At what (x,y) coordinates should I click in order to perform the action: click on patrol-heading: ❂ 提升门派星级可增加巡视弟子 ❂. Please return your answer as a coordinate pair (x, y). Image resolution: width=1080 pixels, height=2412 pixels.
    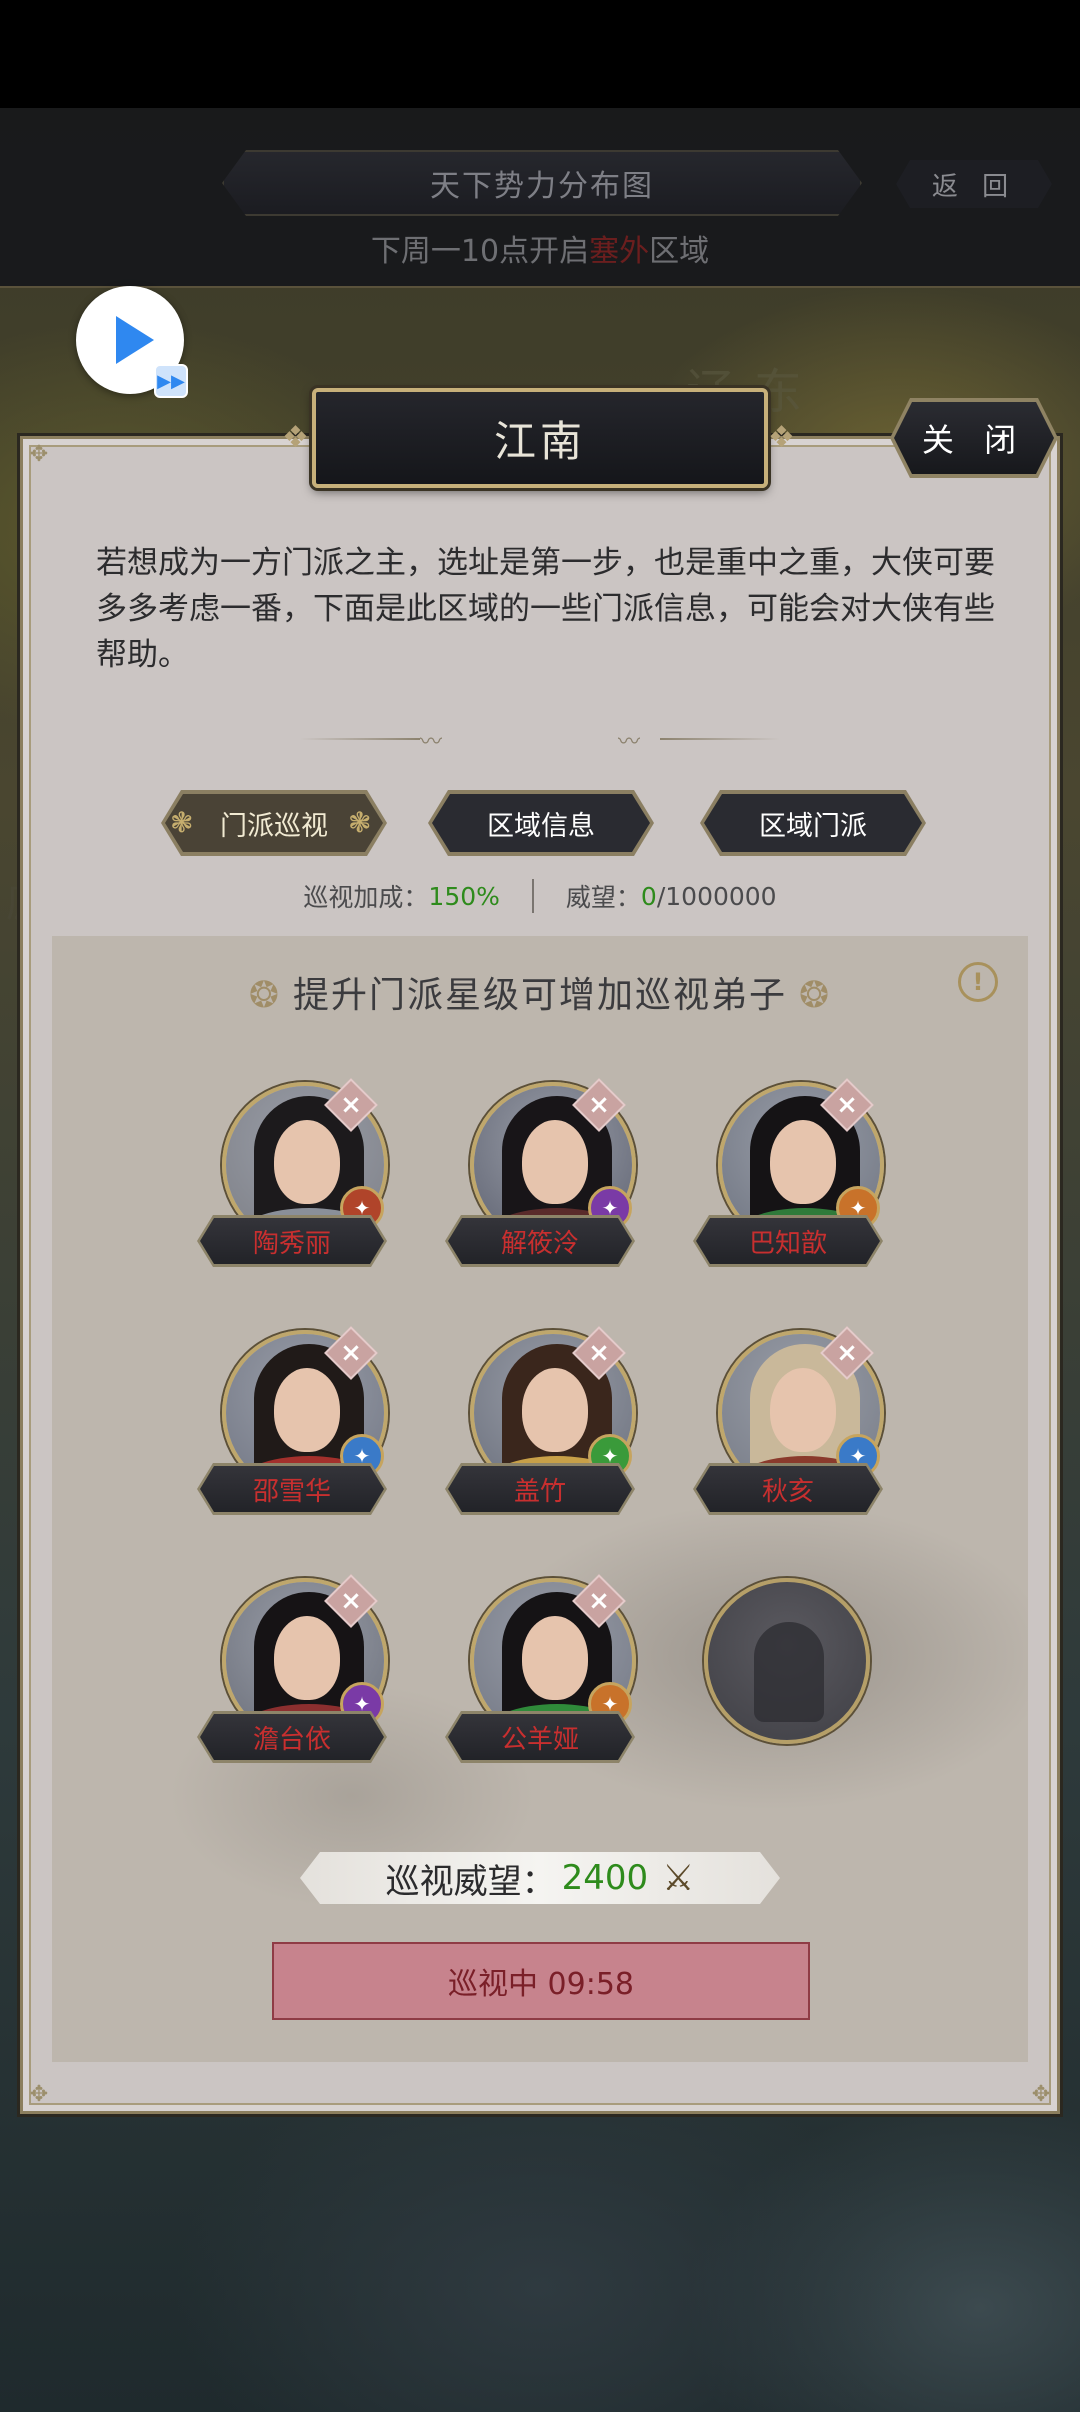
    Looking at the image, I should click on (540, 992).